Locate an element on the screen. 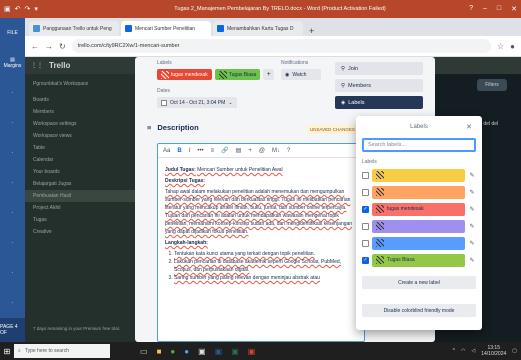 The width and height of the screenshot is (521, 360). url-input: trello.com/c/ty9RC2Xw/1-mencari-sumber is located at coordinates (281, 46).